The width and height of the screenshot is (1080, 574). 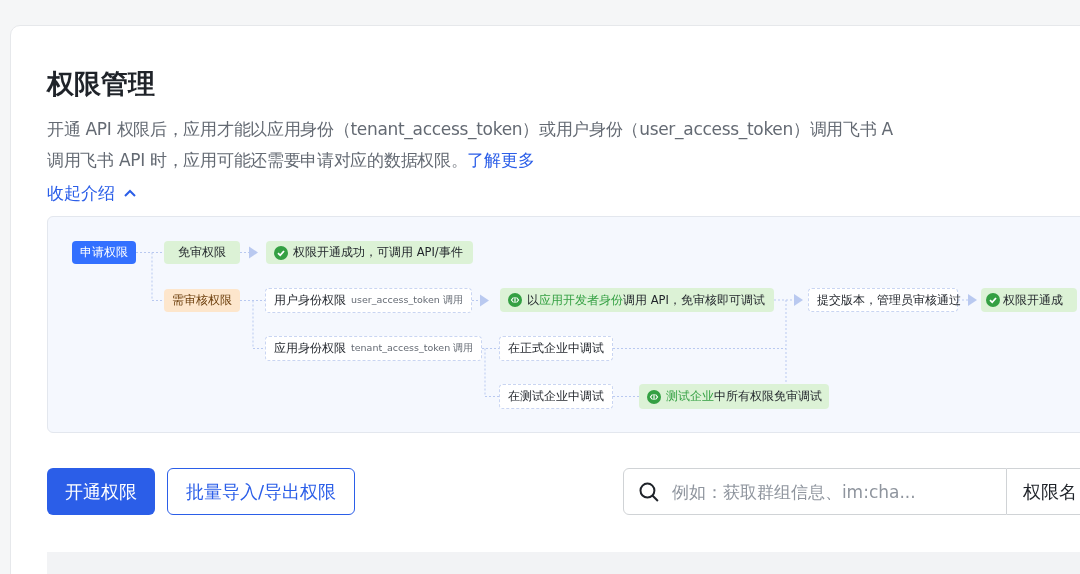 I want to click on node-label: 需审核权限, so click(x=202, y=300).